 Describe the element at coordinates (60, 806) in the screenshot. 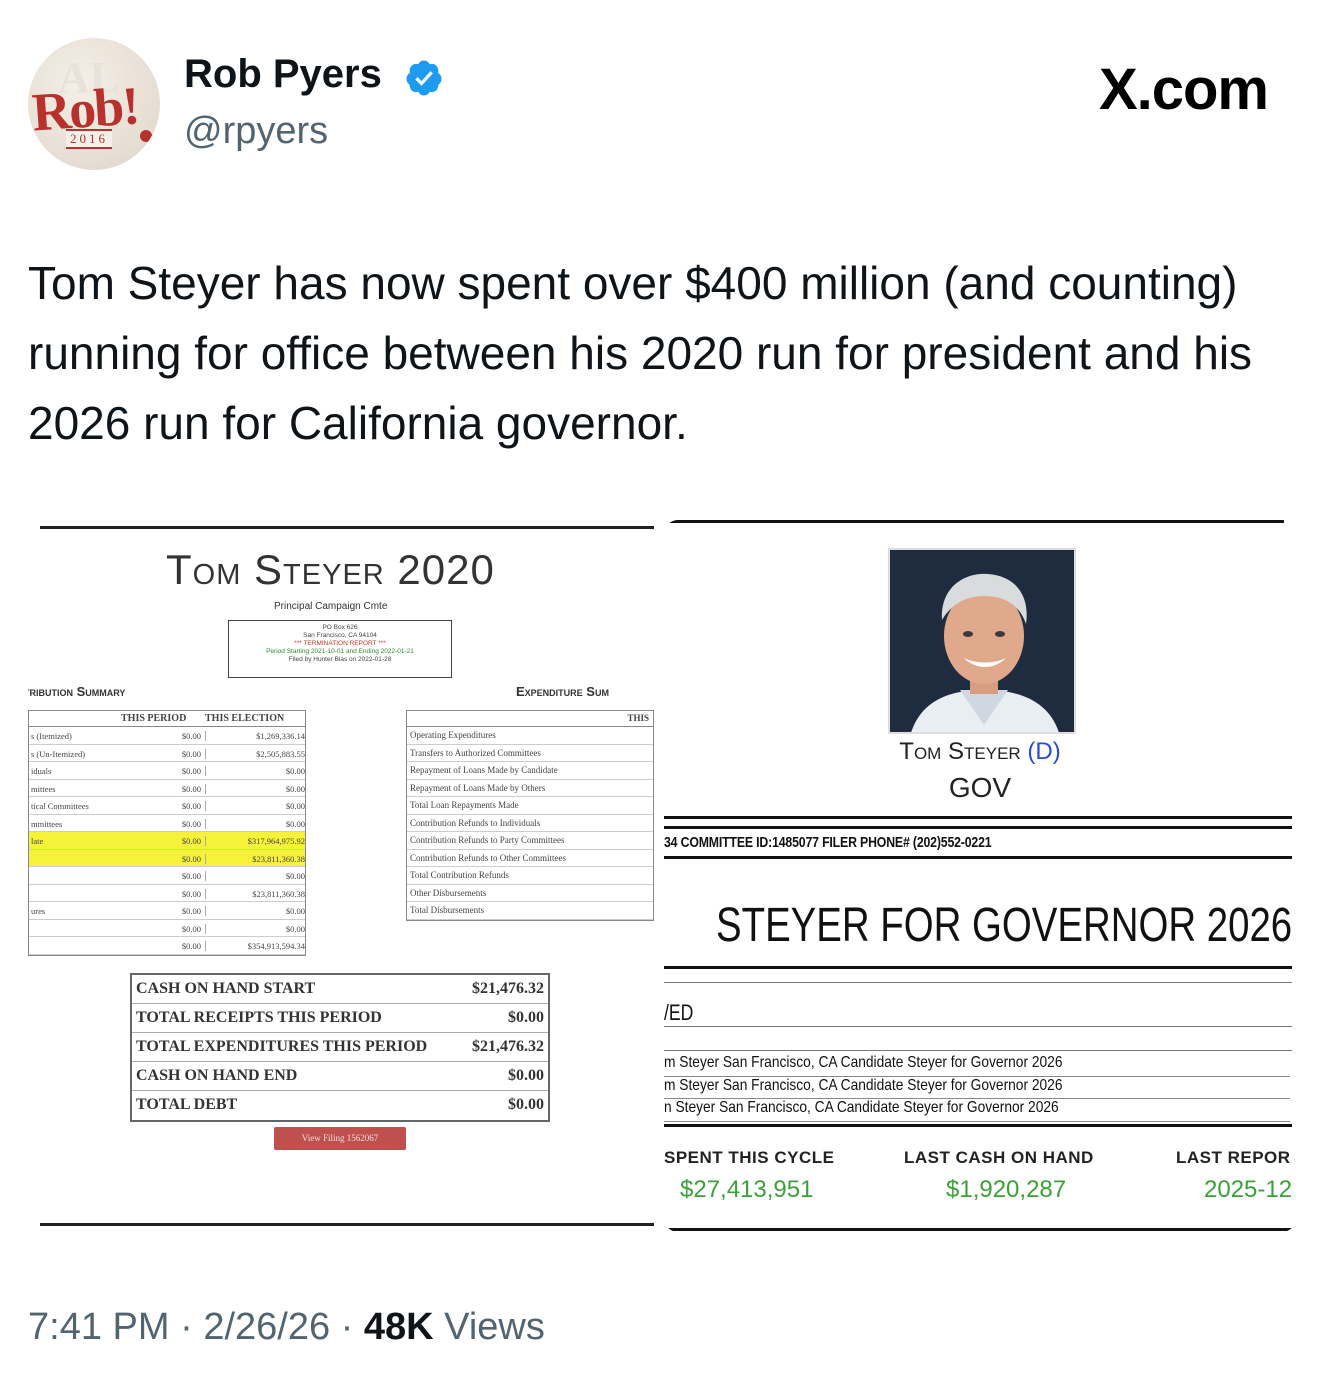

I see `row-label: tical Committees` at that location.